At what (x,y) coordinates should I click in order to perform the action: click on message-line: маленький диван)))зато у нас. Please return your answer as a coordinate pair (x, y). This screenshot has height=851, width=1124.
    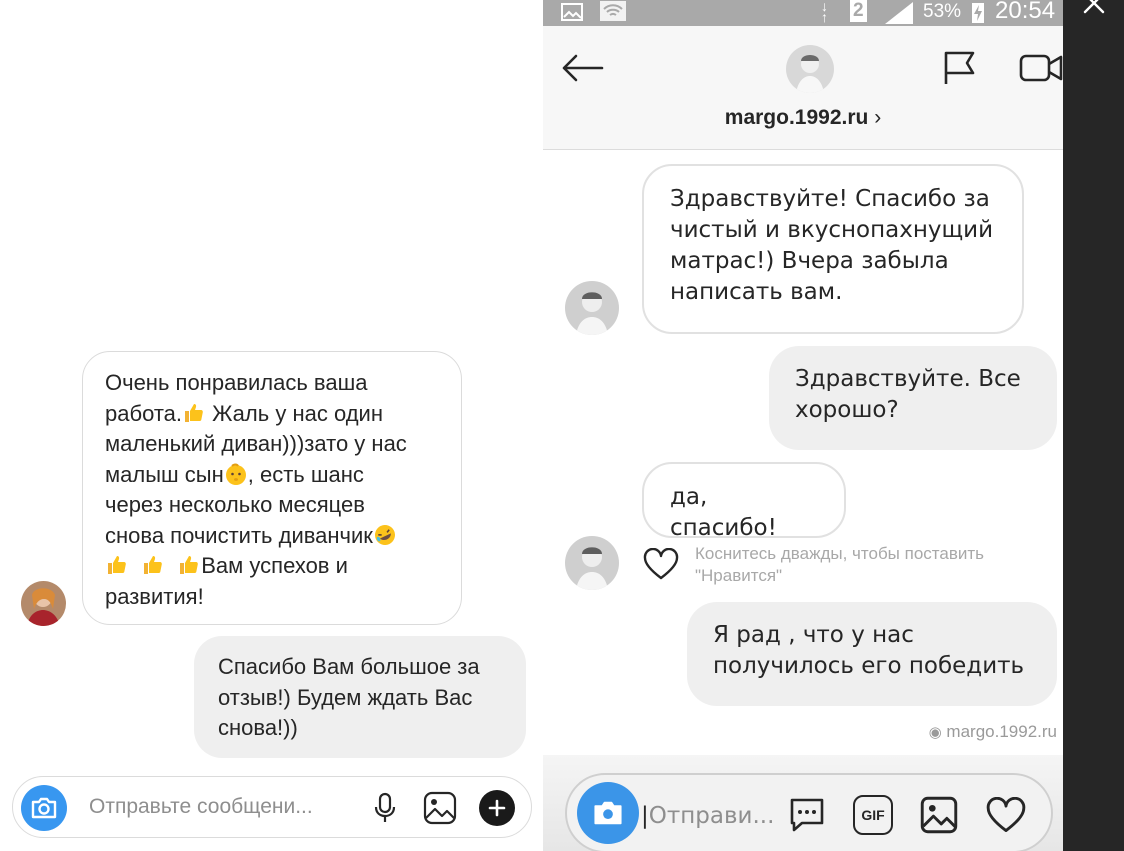
    Looking at the image, I should click on (256, 443).